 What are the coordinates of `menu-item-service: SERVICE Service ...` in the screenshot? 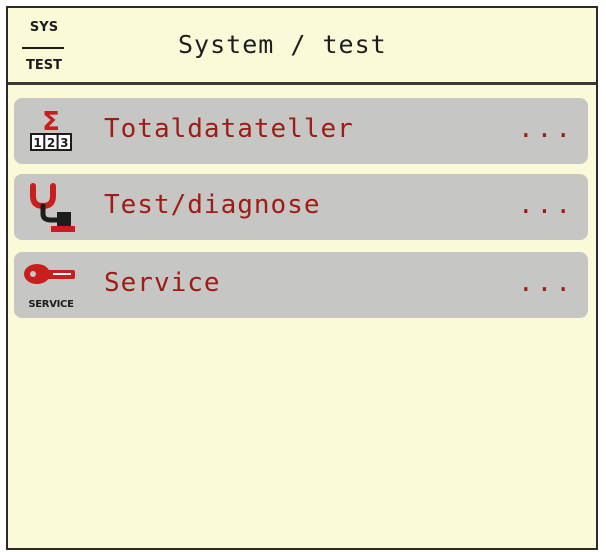 It's located at (301, 285).